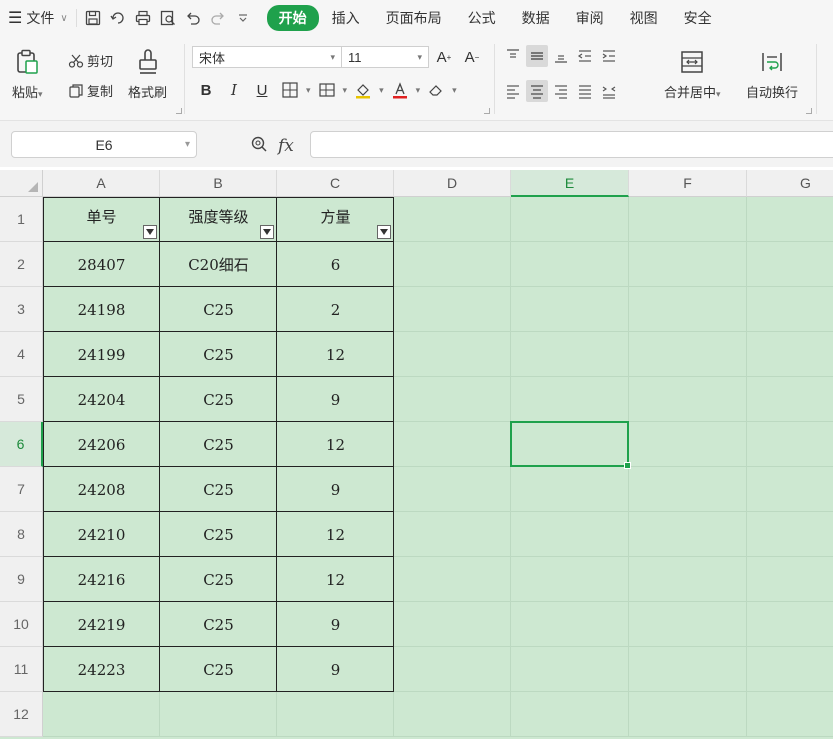 The image size is (833, 739). I want to click on clear-format-icon, so click(436, 90).